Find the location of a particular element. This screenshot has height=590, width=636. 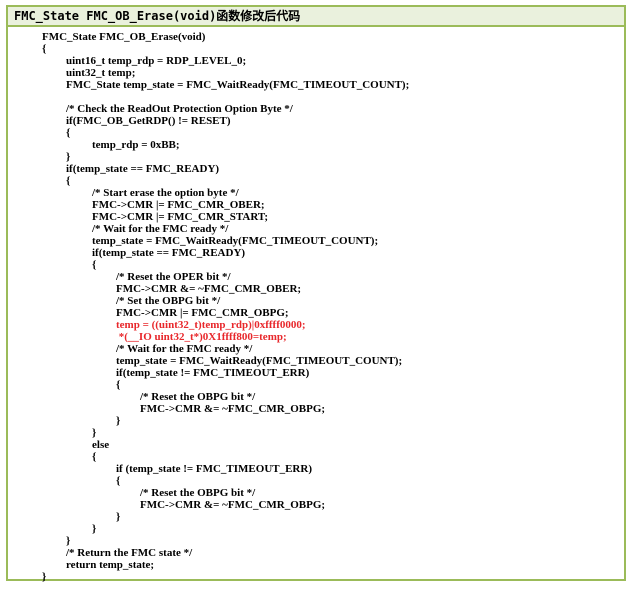

code-line: if(temp_state != FMC_TIMEOUT_ERR) is located at coordinates (213, 373).